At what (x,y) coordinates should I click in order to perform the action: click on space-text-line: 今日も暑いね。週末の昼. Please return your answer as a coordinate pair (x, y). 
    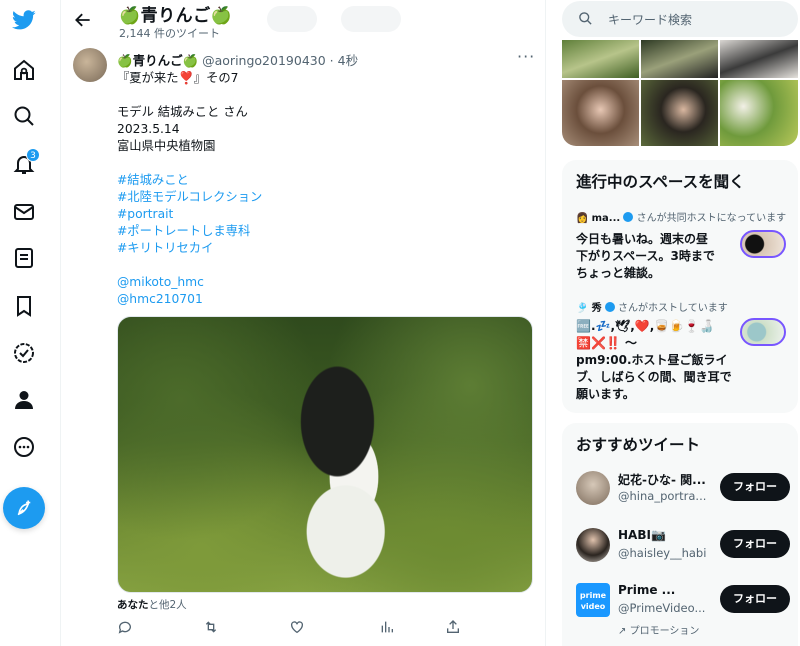
    Looking at the image, I should click on (642, 239).